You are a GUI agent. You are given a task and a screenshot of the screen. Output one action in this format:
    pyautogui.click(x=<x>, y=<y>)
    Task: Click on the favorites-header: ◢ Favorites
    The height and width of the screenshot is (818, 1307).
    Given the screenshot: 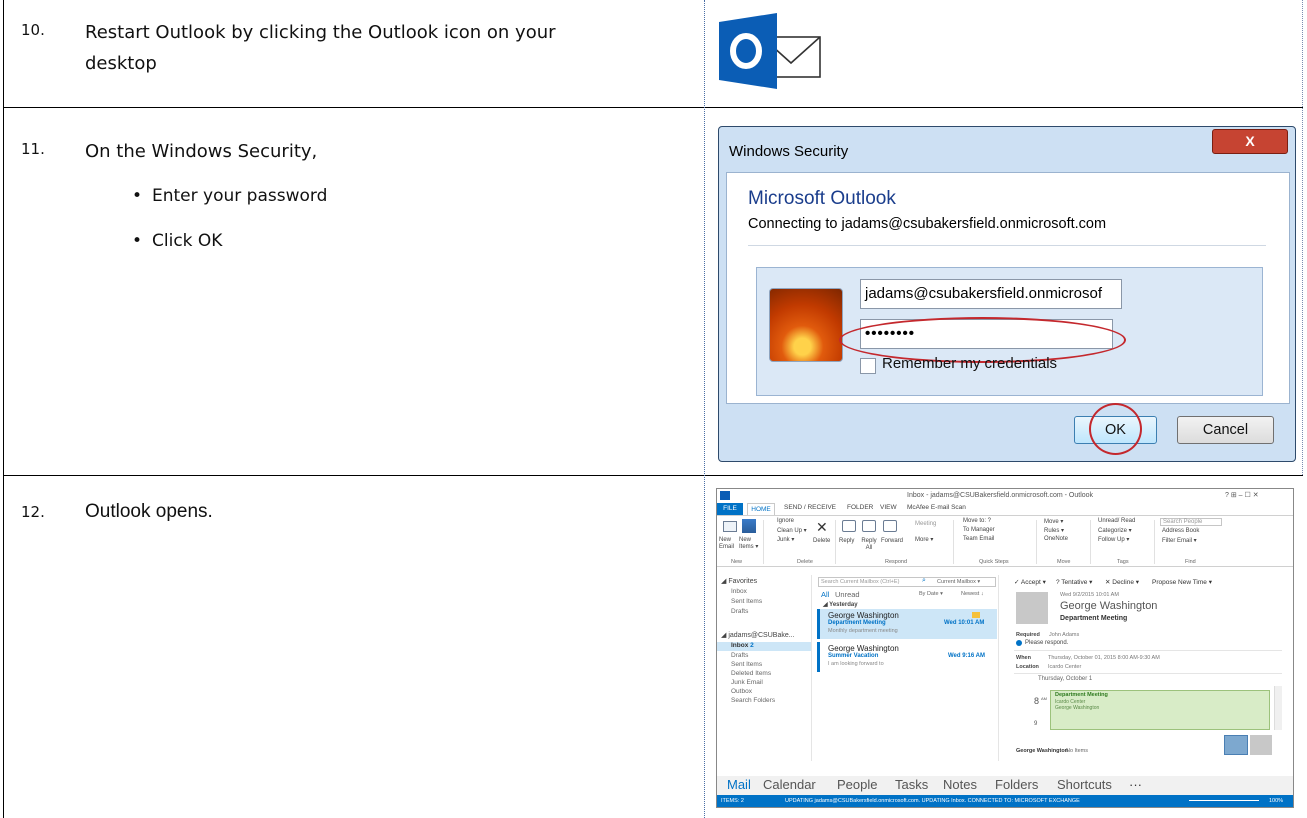 What is the action you would take?
    pyautogui.click(x=739, y=581)
    